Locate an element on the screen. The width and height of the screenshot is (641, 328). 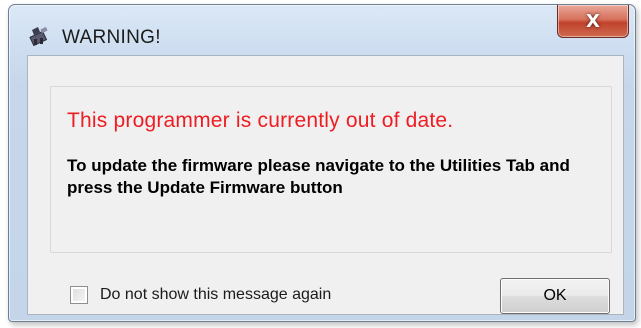
programmer-app-icon is located at coordinates (40, 36).